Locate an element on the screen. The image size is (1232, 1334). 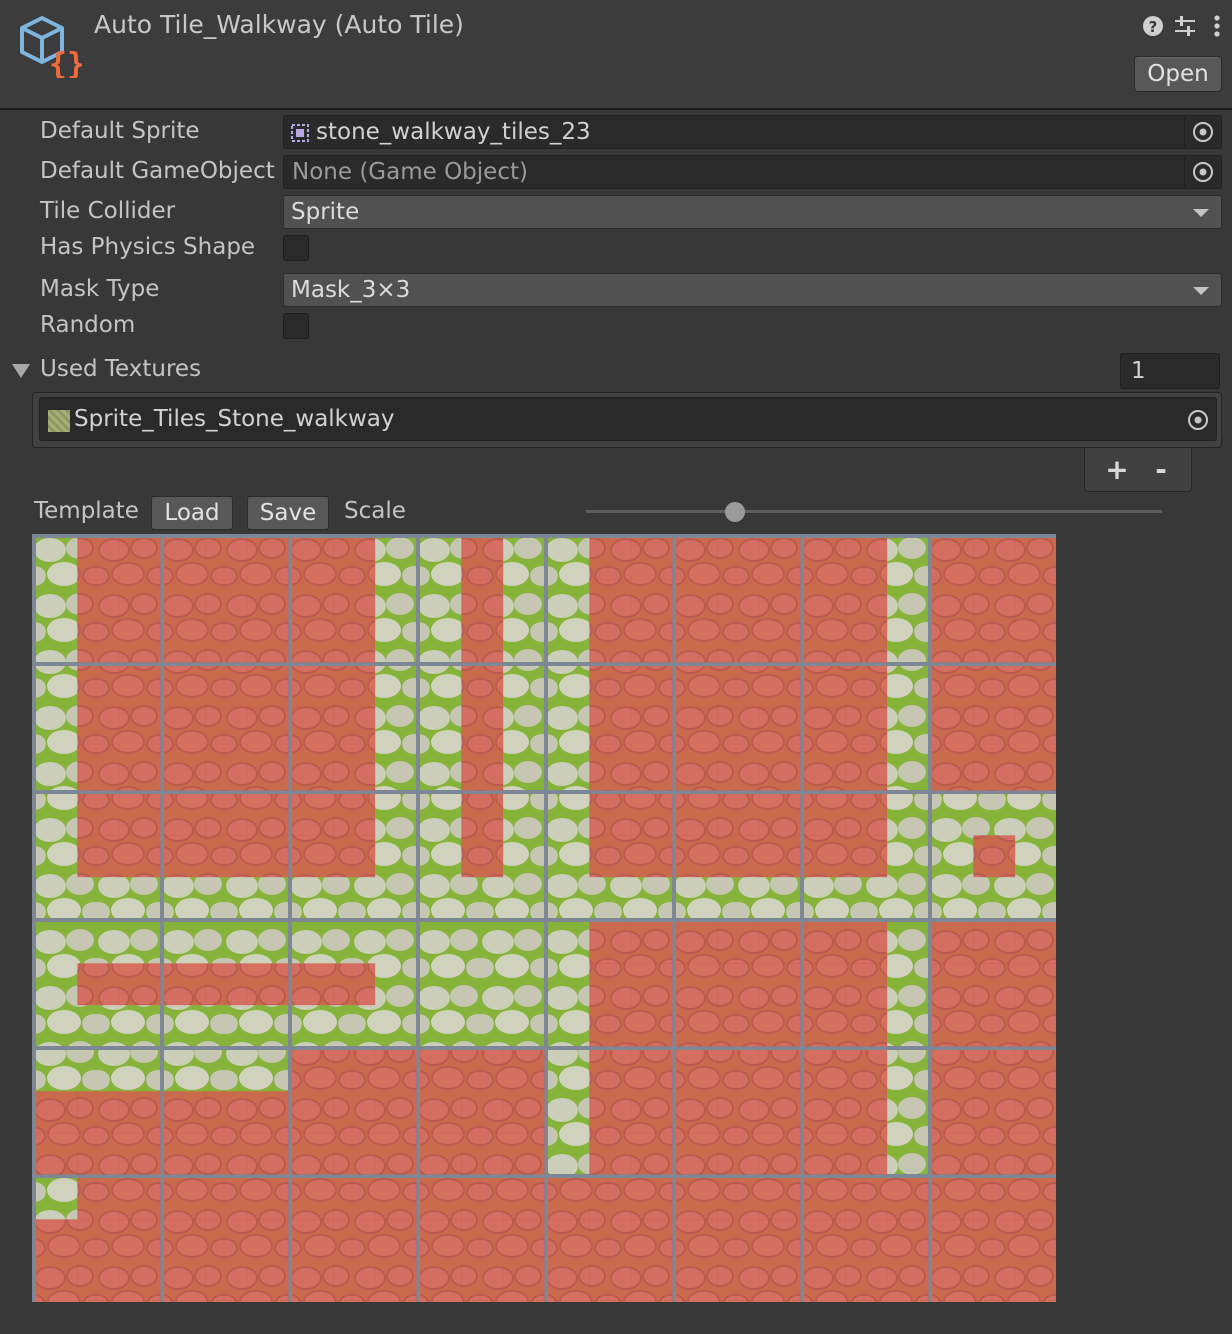
random-checkbox is located at coordinates (296, 326).